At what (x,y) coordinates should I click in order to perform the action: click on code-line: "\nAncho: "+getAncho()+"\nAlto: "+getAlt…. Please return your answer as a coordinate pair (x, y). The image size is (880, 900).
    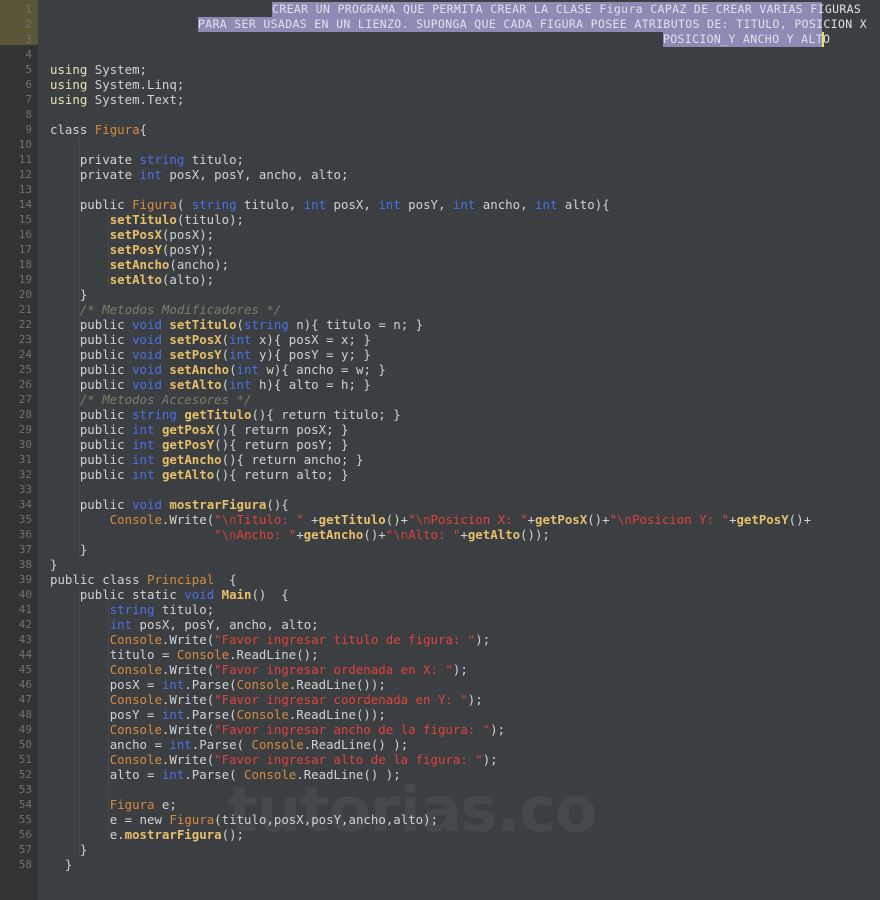
    Looking at the image, I should click on (300, 534).